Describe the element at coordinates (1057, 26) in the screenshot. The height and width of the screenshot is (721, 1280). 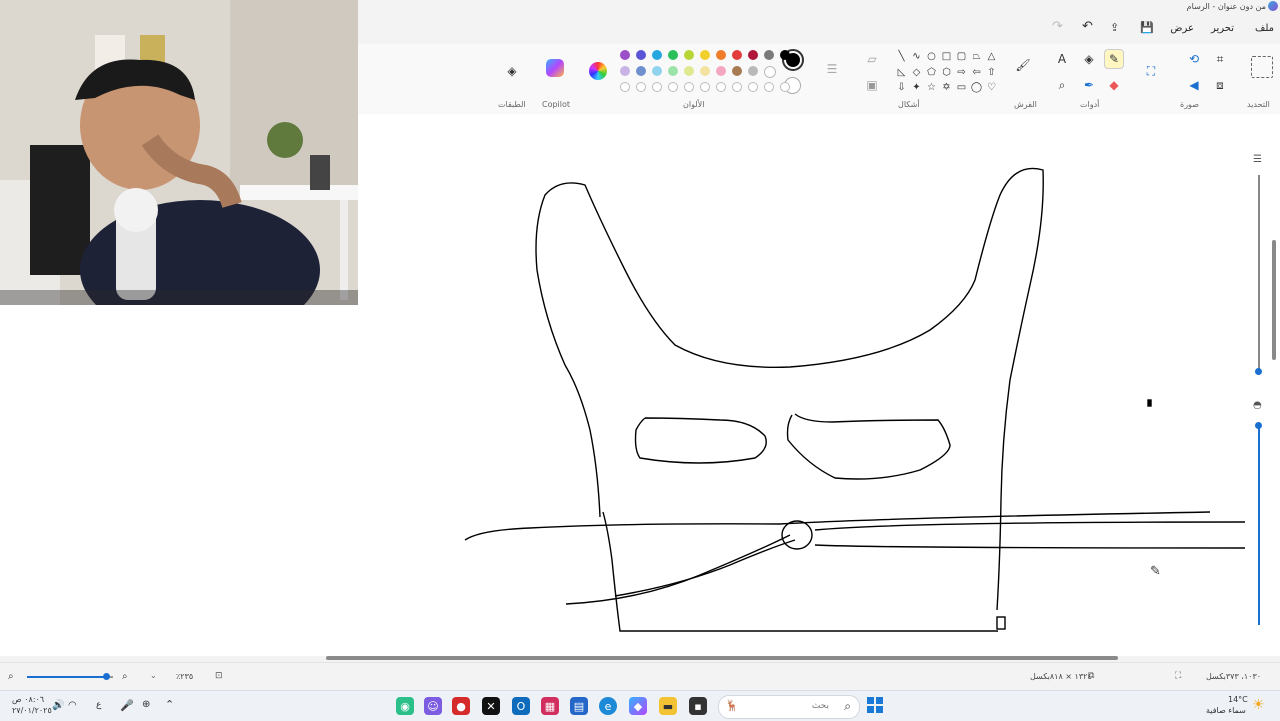
I see `redo-icon: ↷` at that location.